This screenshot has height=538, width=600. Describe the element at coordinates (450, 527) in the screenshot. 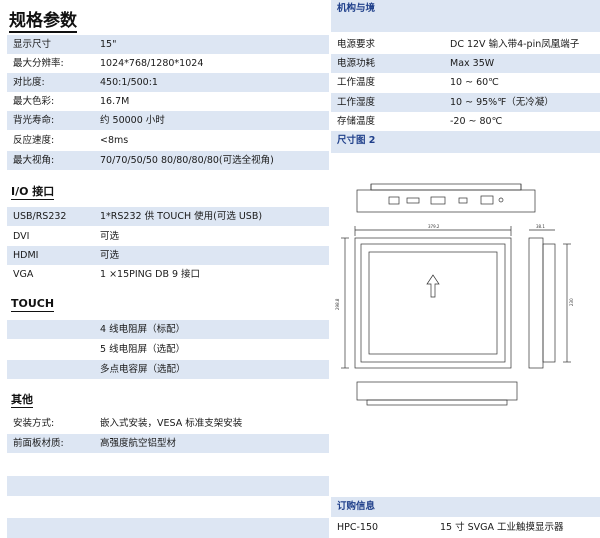

I see `order-row: HPC-150 15 寸 SVGA 工业触摸显示器` at that location.